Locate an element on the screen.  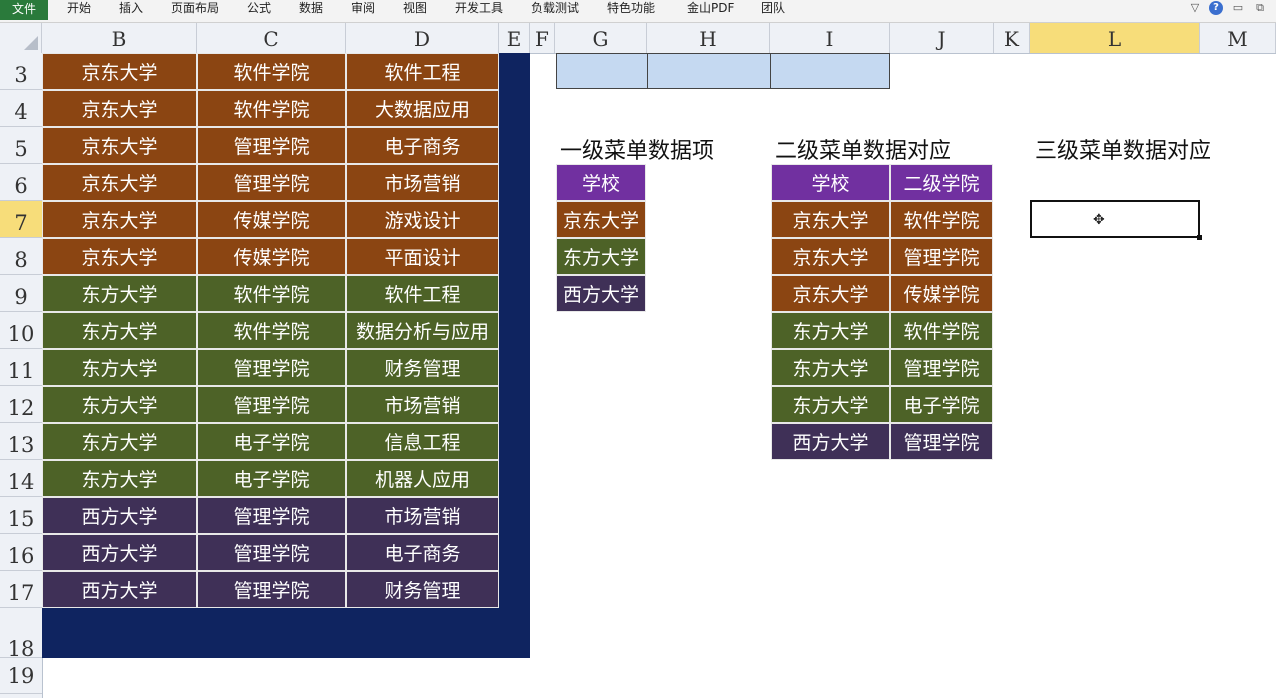
source-cell-major: 大数据应用 is located at coordinates (422, 108).